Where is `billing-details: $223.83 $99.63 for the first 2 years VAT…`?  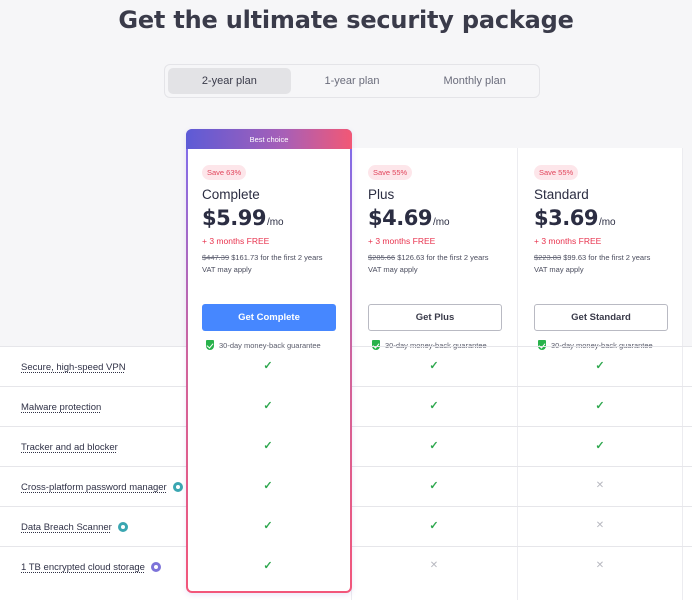 billing-details: $223.83 $99.63 for the first 2 years VAT… is located at coordinates (602, 264).